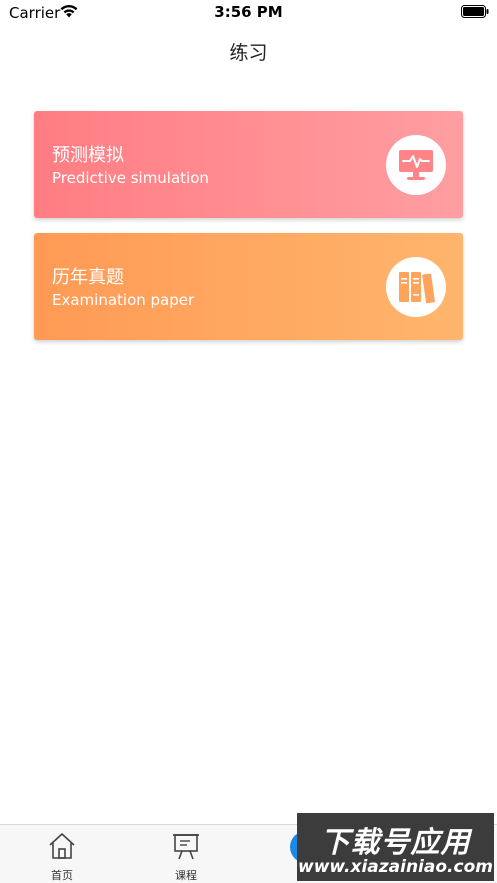 This screenshot has height=883, width=497. I want to click on tab-label: 首页, so click(62, 875).